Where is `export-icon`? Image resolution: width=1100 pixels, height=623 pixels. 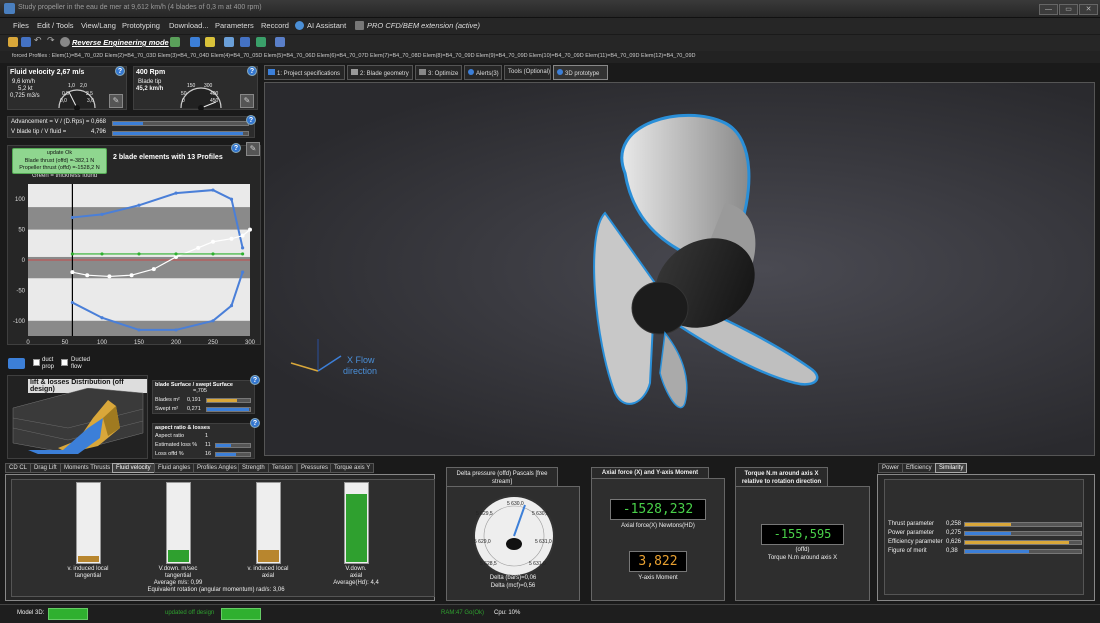 export-icon is located at coordinates (280, 42).